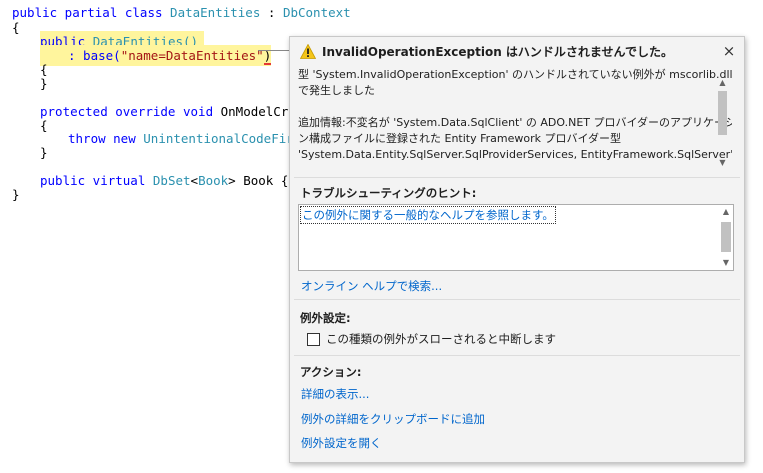 This screenshot has width=763, height=473. I want to click on code-token: UnintentionalCodeFirst, so click(226, 138).